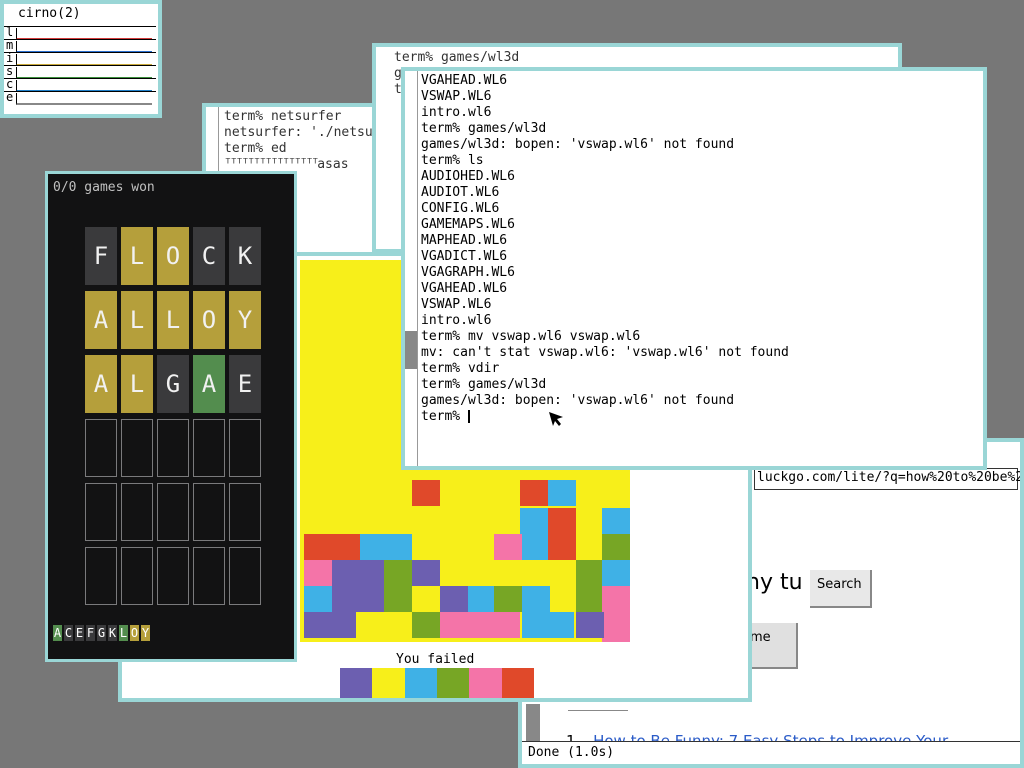  What do you see at coordinates (460, 192) in the screenshot?
I see `terminal-line: AUDIOT.WL6` at bounding box center [460, 192].